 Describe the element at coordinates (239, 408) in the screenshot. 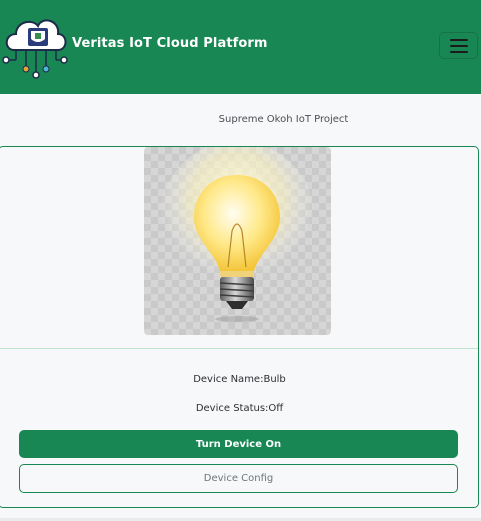

I see `device-status-text: Device Status:Off` at that location.